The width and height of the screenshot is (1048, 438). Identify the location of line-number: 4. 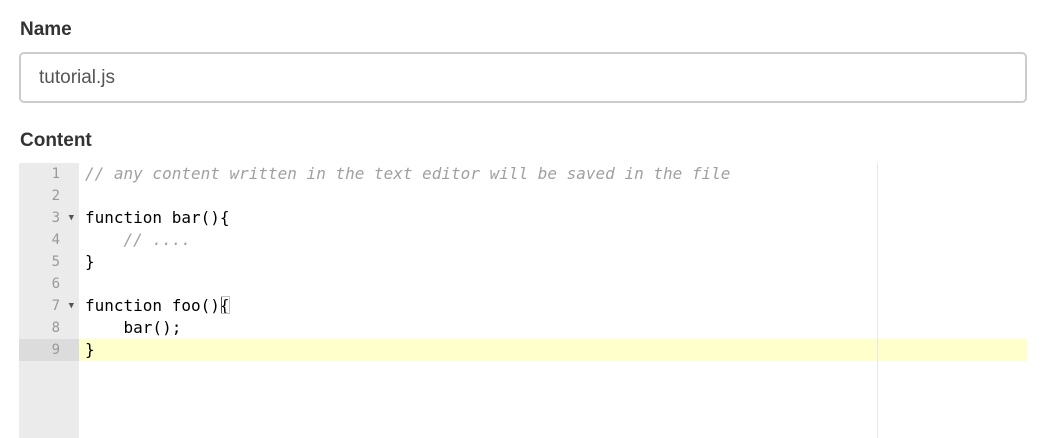
(55, 240).